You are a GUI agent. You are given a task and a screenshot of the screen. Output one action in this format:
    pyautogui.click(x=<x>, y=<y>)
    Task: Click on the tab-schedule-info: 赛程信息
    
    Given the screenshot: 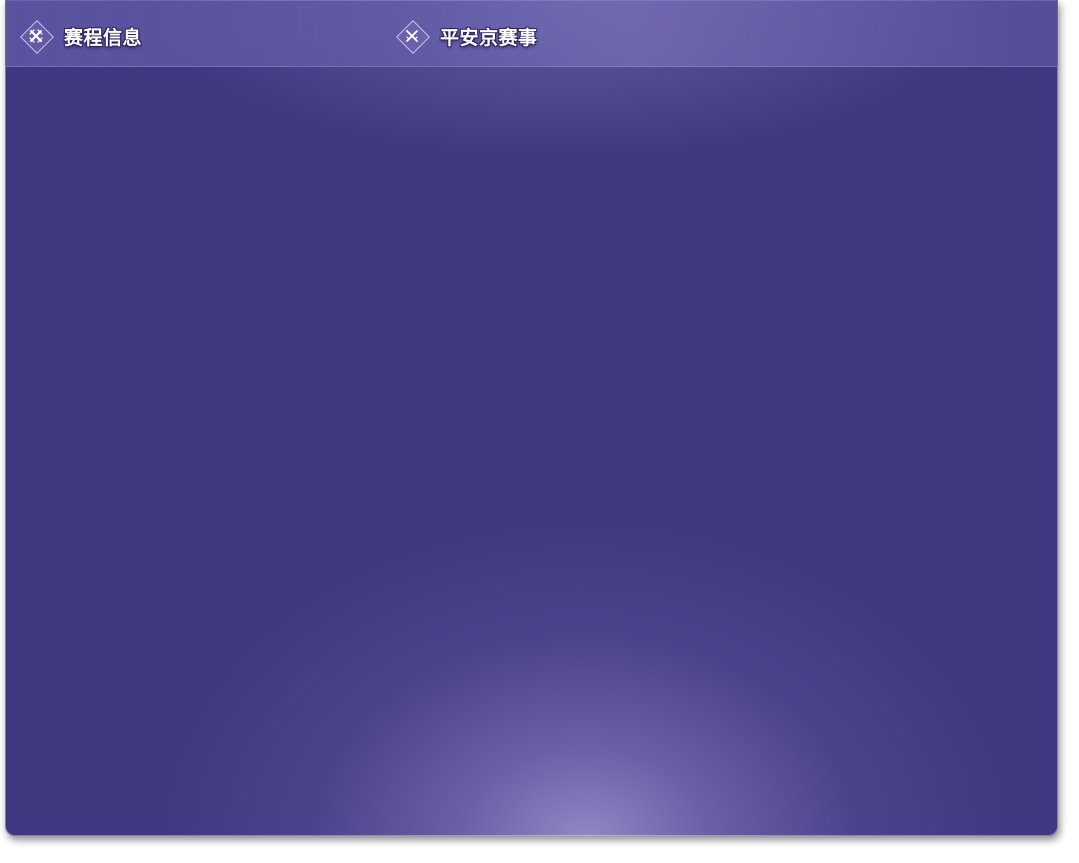 What is the action you would take?
    pyautogui.click(x=80, y=36)
    